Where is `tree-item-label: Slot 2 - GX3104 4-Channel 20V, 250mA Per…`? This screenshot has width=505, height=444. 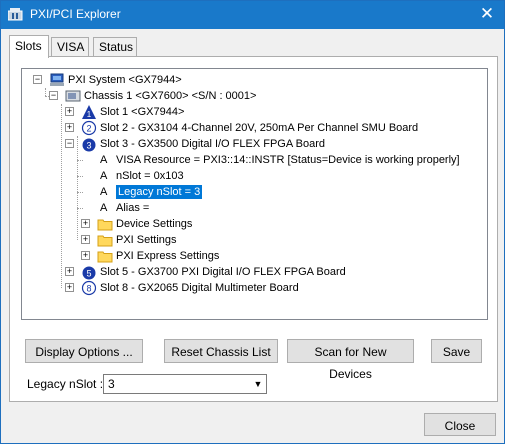
tree-item-label: Slot 2 - GX3104 4-Channel 20V, 250mA Per… is located at coordinates (259, 128).